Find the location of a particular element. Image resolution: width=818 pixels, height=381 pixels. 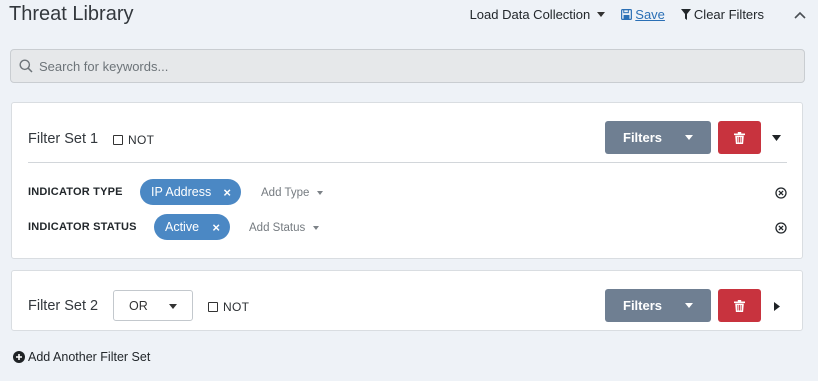

save-button: Save is located at coordinates (643, 14).